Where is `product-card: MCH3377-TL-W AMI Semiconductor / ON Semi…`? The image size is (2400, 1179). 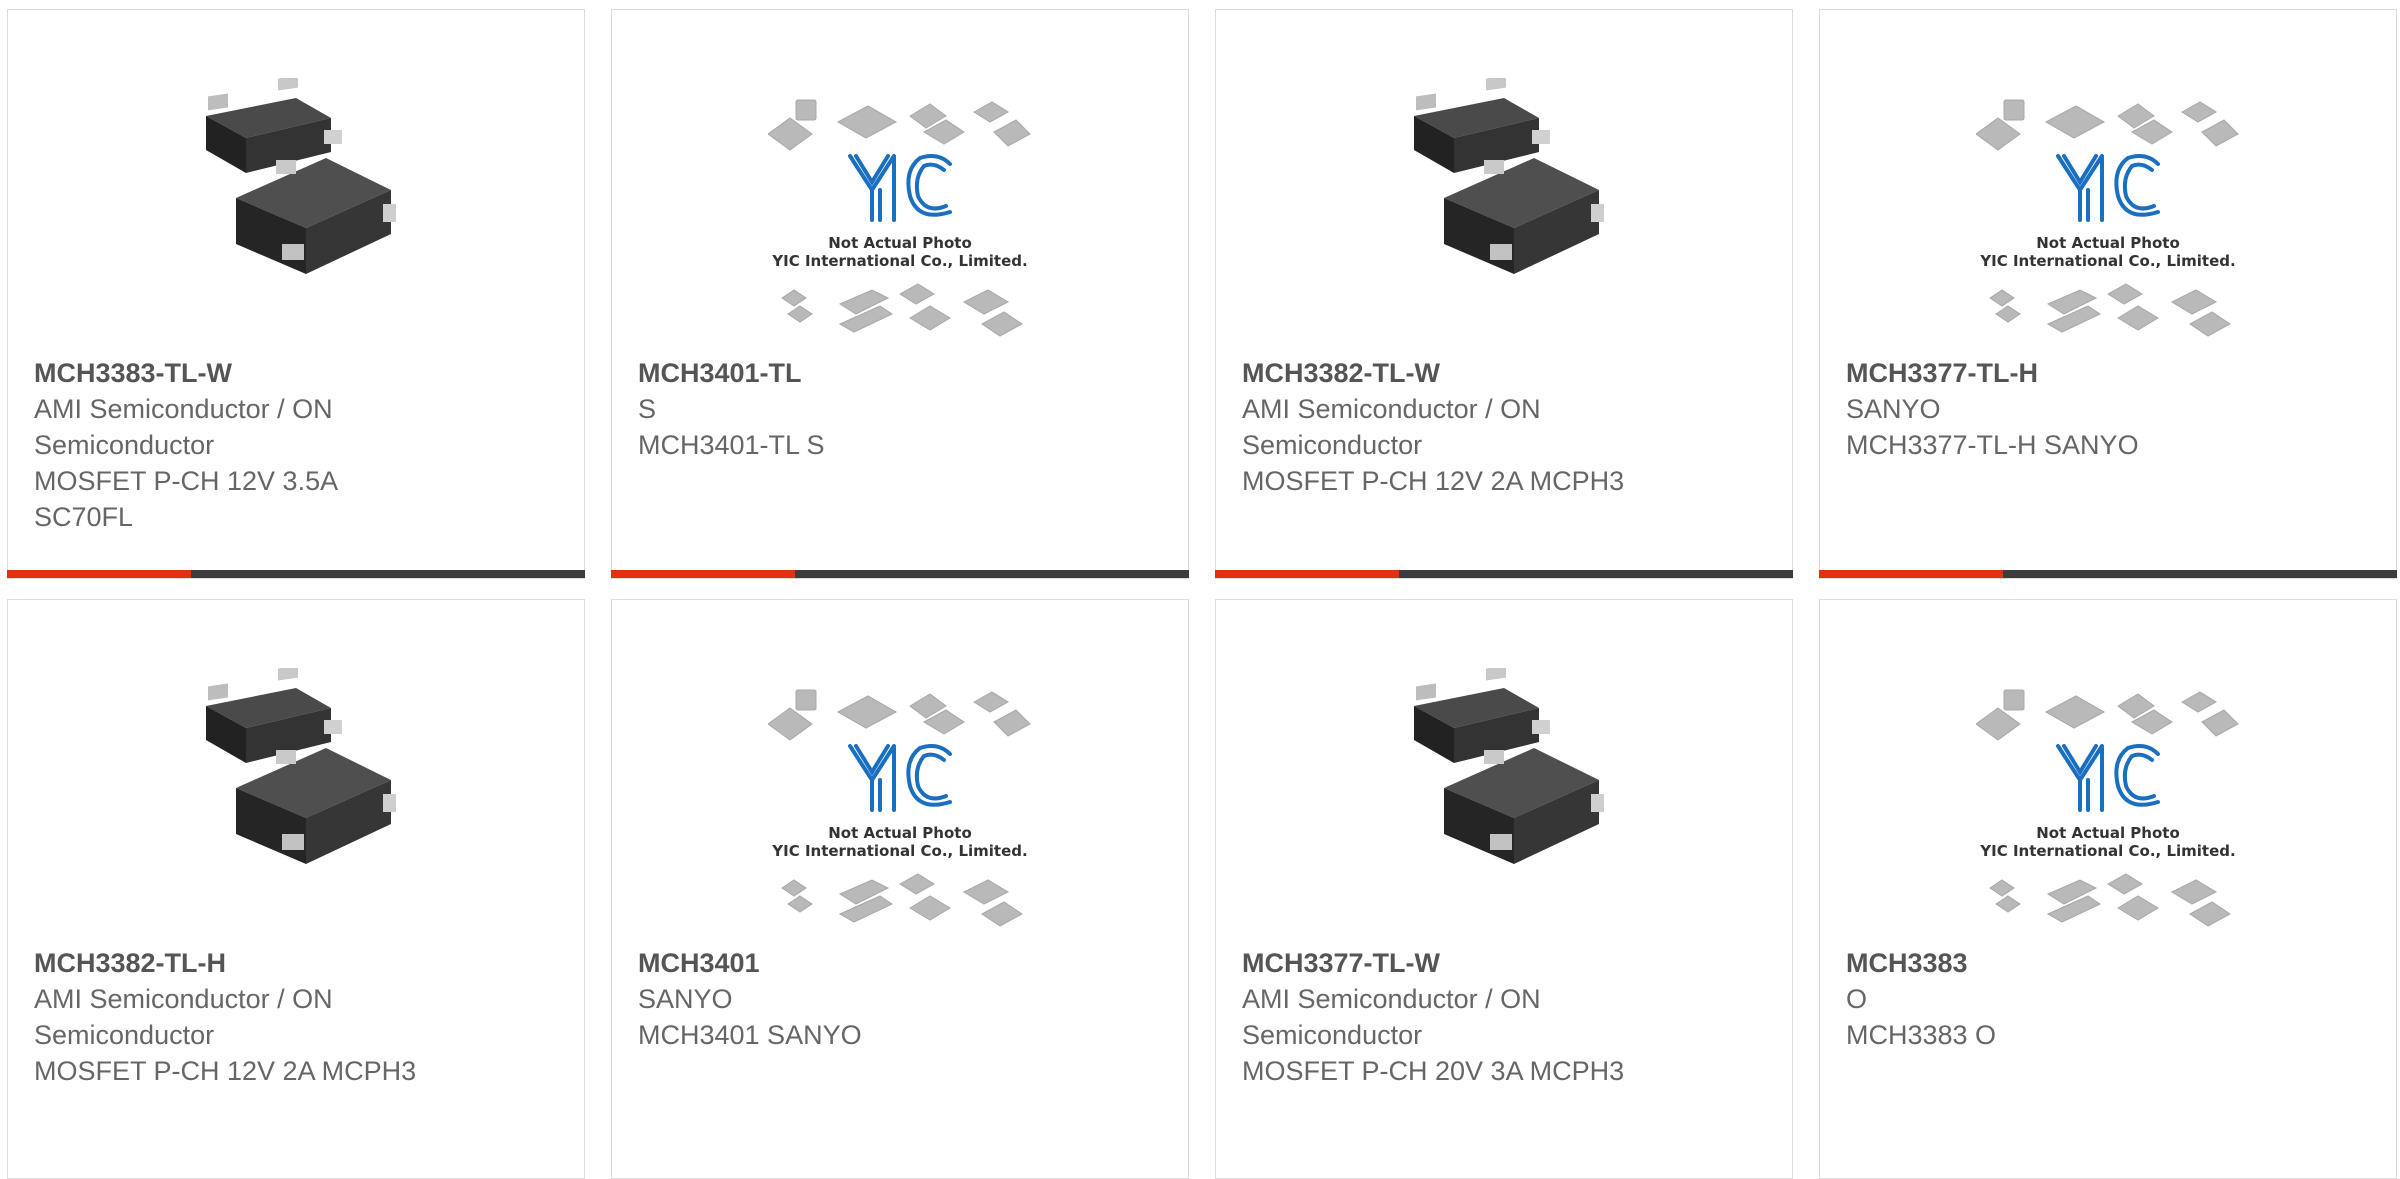
product-card: MCH3377-TL-W AMI Semiconductor / ON Semi… is located at coordinates (1504, 889).